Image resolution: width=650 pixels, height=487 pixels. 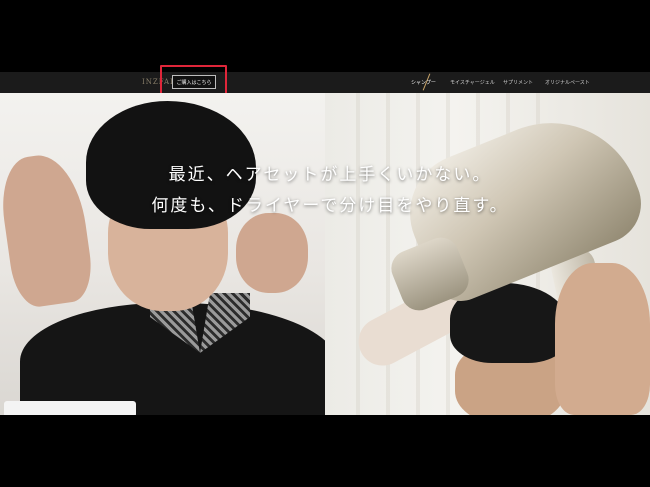 I want to click on headline-line-1: 最近、ヘアセットが上手くいかない。, so click(x=330, y=175).